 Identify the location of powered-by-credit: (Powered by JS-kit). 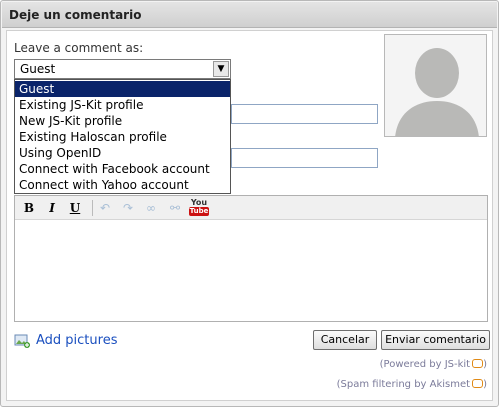
(433, 364).